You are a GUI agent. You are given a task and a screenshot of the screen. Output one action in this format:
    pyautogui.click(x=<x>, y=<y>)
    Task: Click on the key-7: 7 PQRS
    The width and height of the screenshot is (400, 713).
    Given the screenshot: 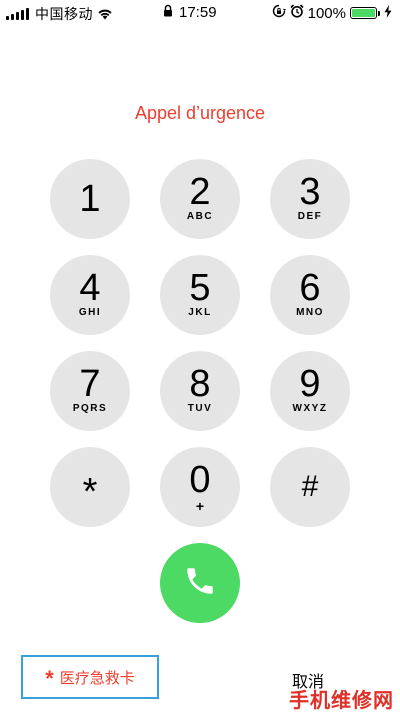 What is the action you would take?
    pyautogui.click(x=90, y=391)
    